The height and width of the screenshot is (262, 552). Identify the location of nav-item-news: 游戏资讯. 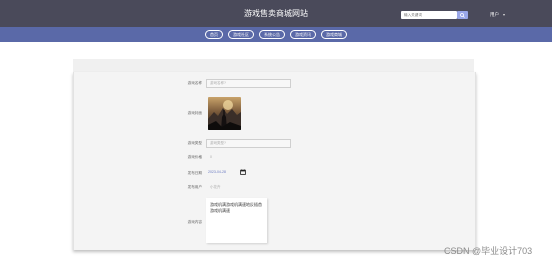
(303, 34).